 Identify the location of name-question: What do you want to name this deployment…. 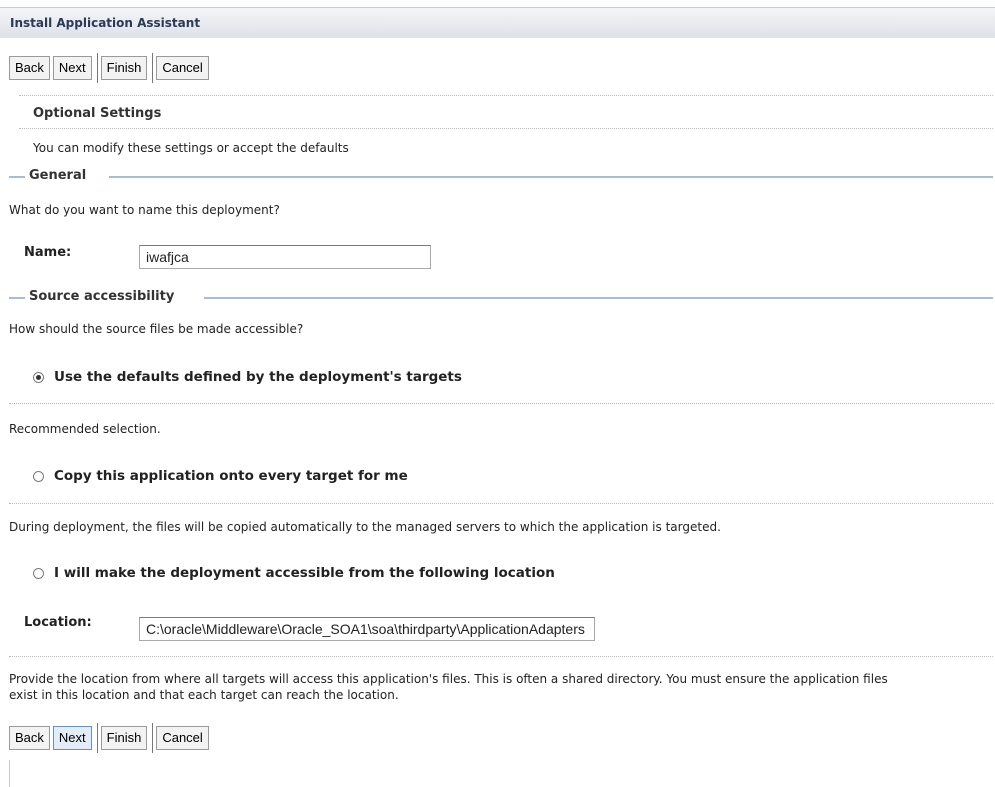
(144, 210).